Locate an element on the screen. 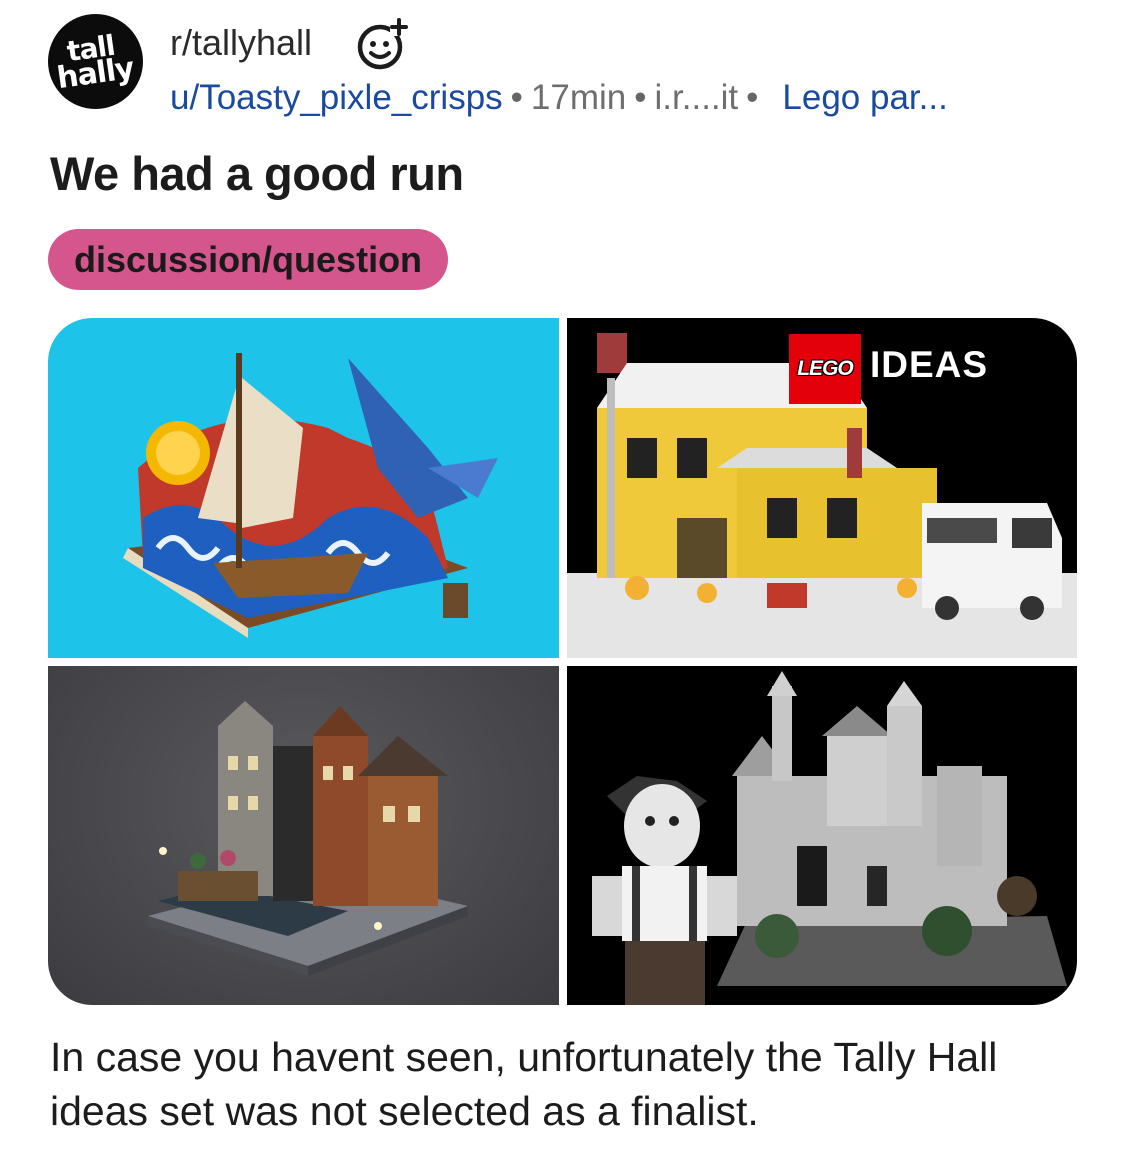  lego-ideas-label: IDEAS is located at coordinates (929, 364).